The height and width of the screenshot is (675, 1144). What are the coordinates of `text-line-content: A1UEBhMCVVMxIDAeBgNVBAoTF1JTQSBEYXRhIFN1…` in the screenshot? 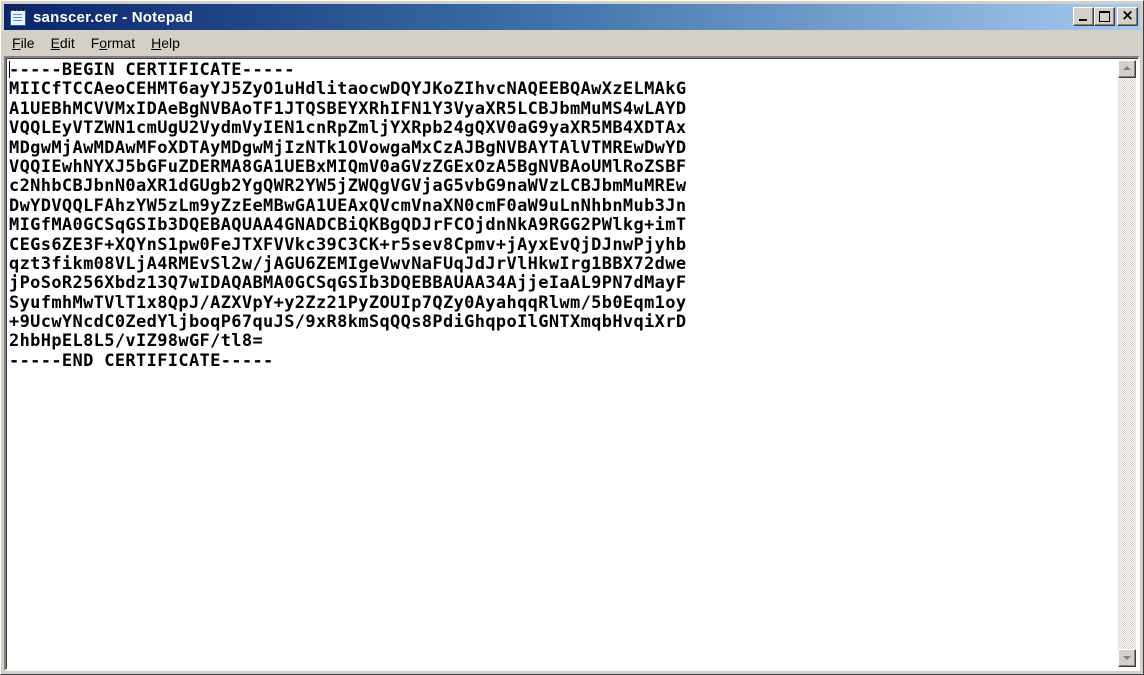 It's located at (348, 108).